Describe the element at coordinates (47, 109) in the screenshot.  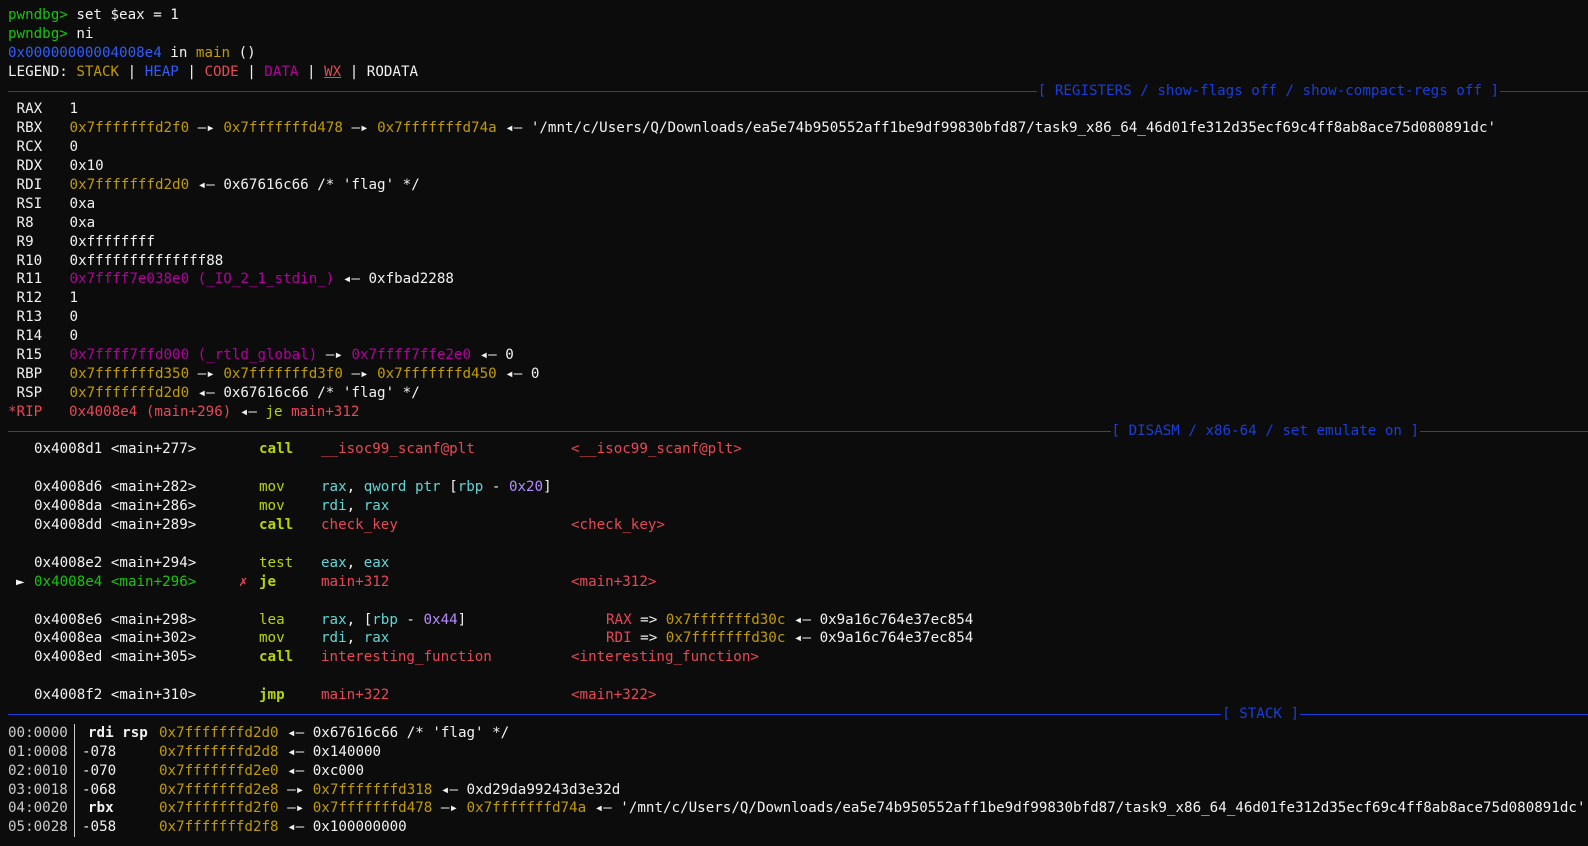
I see `register-rax: RAX 1` at that location.